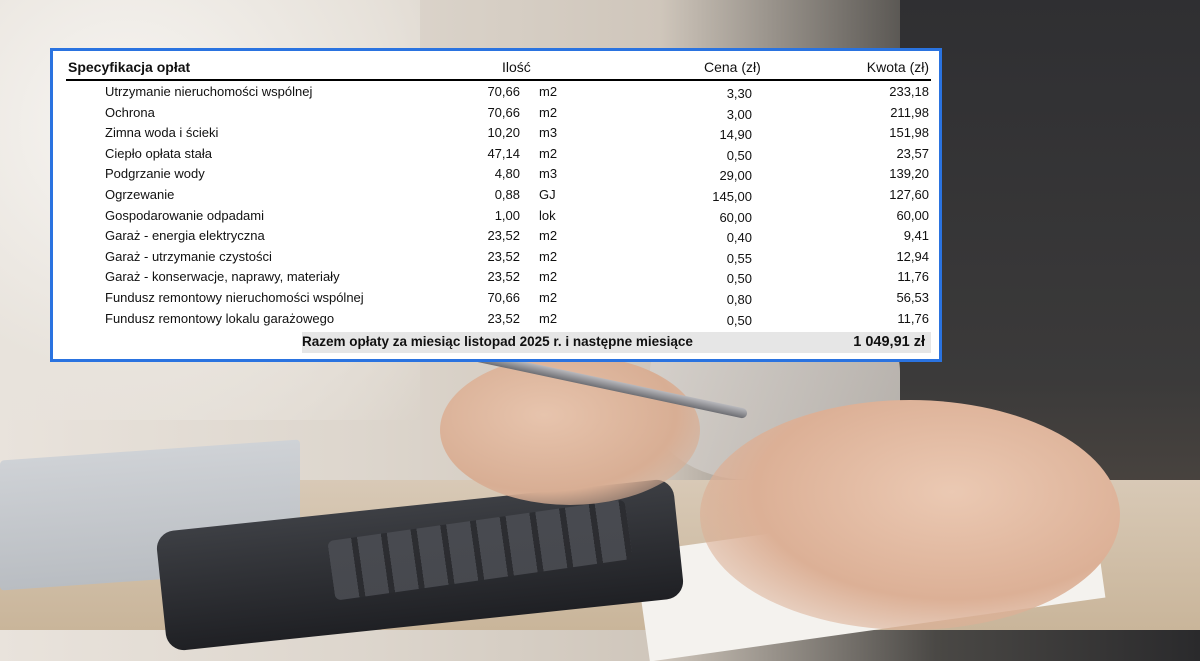 The height and width of the screenshot is (661, 1200). I want to click on table-row: Ogrzewanie 0,88 GJ 145,00 127,60, so click(498, 197).